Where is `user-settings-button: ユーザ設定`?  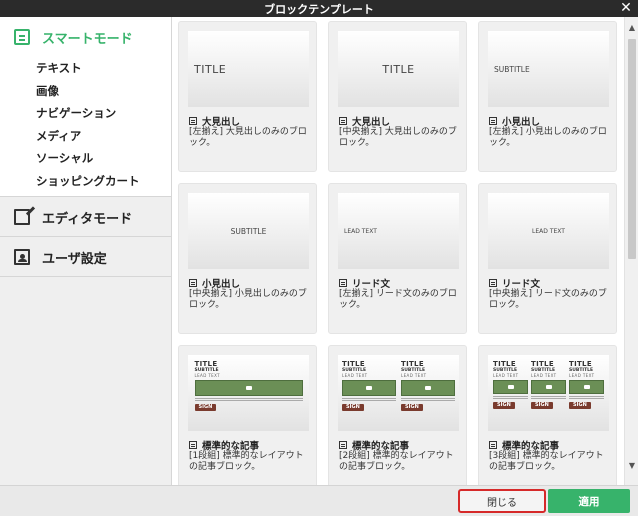
user-settings-button: ユーザ設定 is located at coordinates (85, 257).